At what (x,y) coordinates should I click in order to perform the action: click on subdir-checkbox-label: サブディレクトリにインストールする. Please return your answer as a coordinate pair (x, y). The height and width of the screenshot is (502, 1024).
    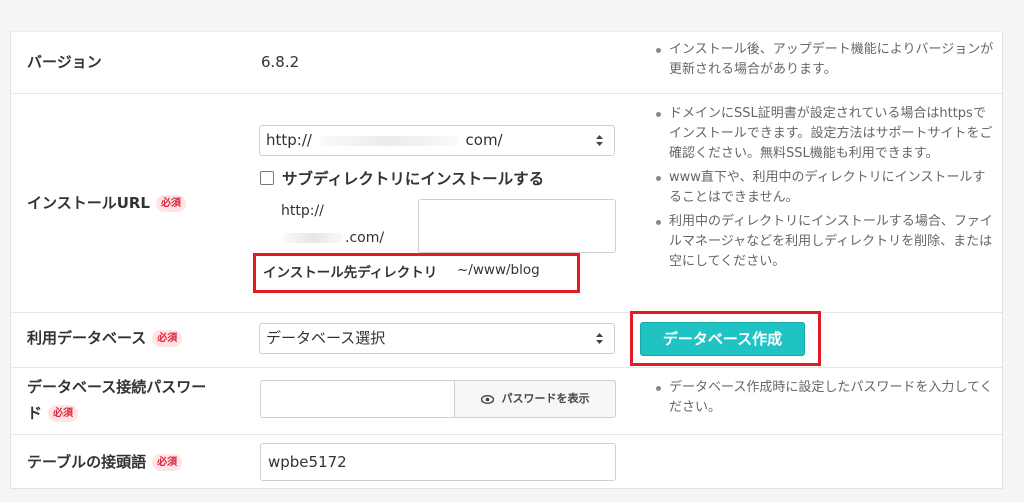
    Looking at the image, I should click on (413, 179).